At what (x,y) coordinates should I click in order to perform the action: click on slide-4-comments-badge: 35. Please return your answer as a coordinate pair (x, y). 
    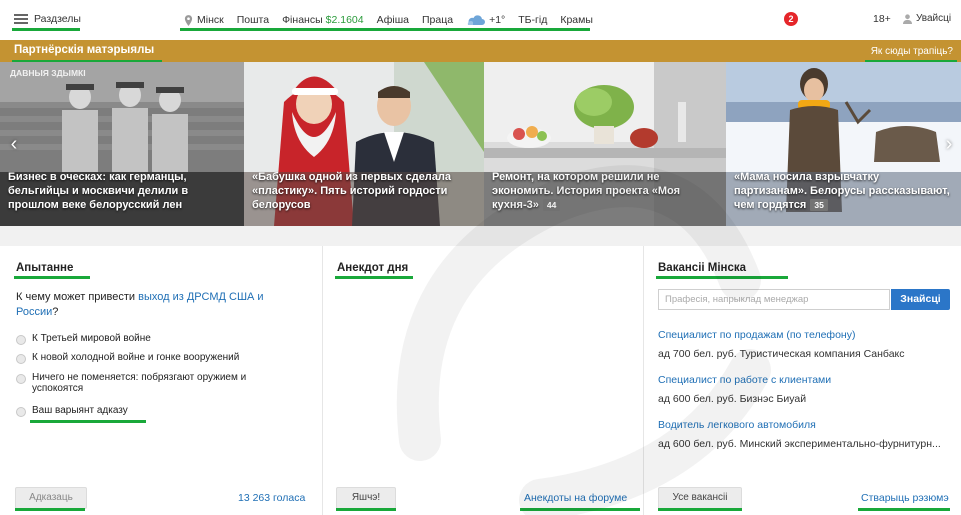
    Looking at the image, I should click on (819, 205).